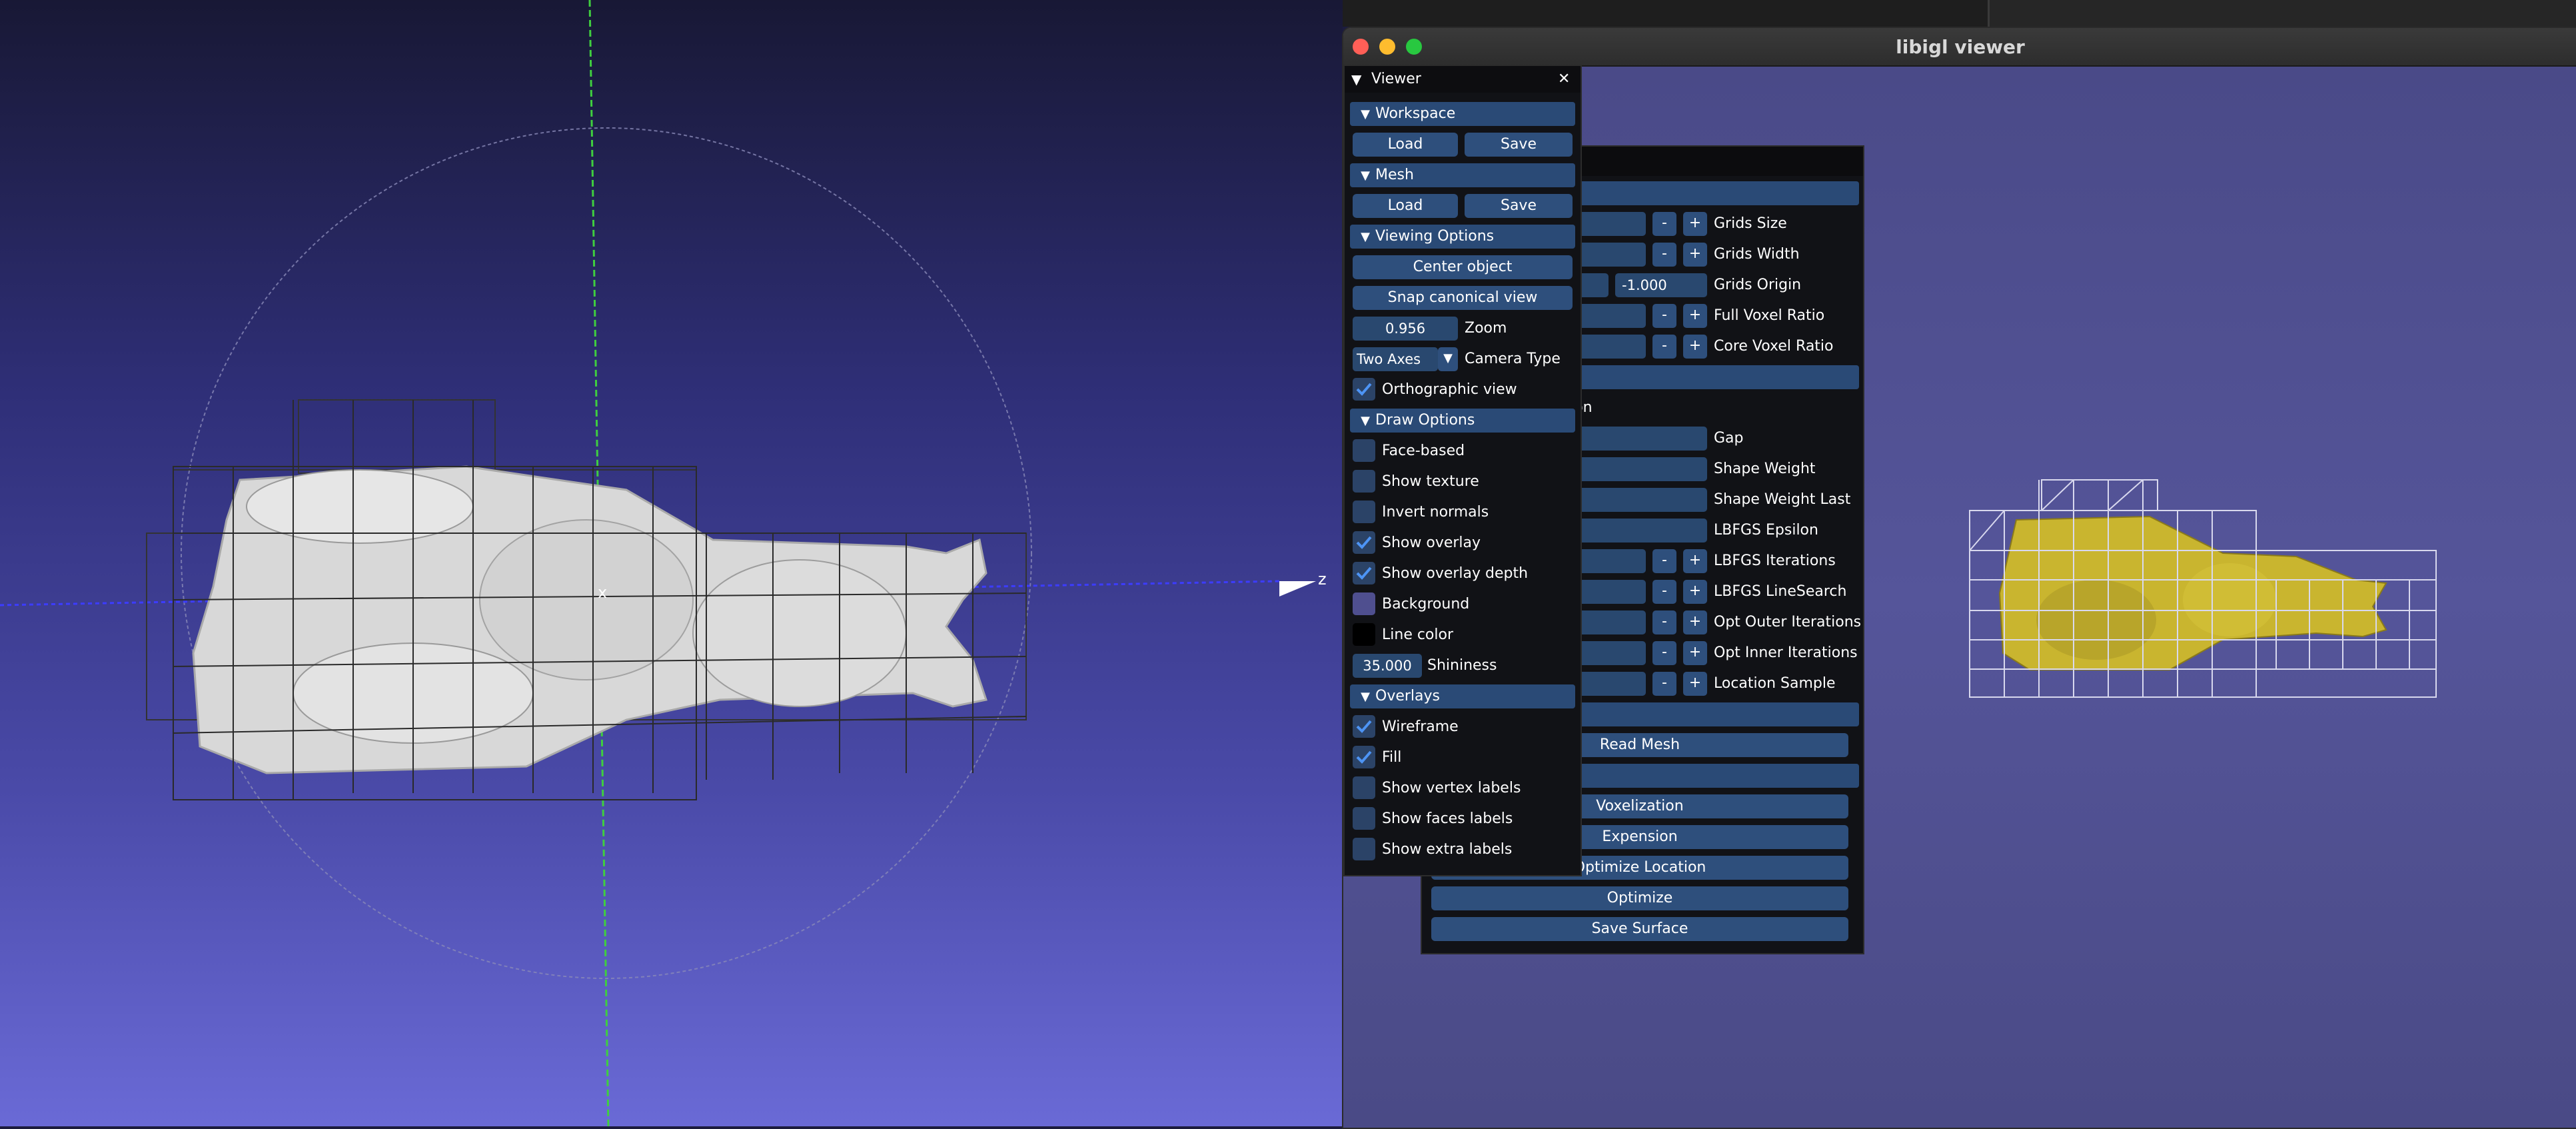 This screenshot has width=2576, height=1129. I want to click on core-voxel-ratio-minus: -, so click(1664, 347).